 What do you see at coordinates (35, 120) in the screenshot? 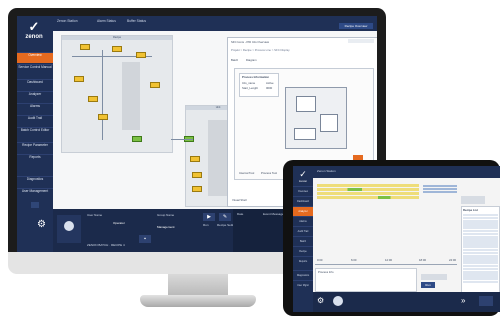
I see `sidebar-item-audit-trail: Audit Trail` at bounding box center [35, 120].